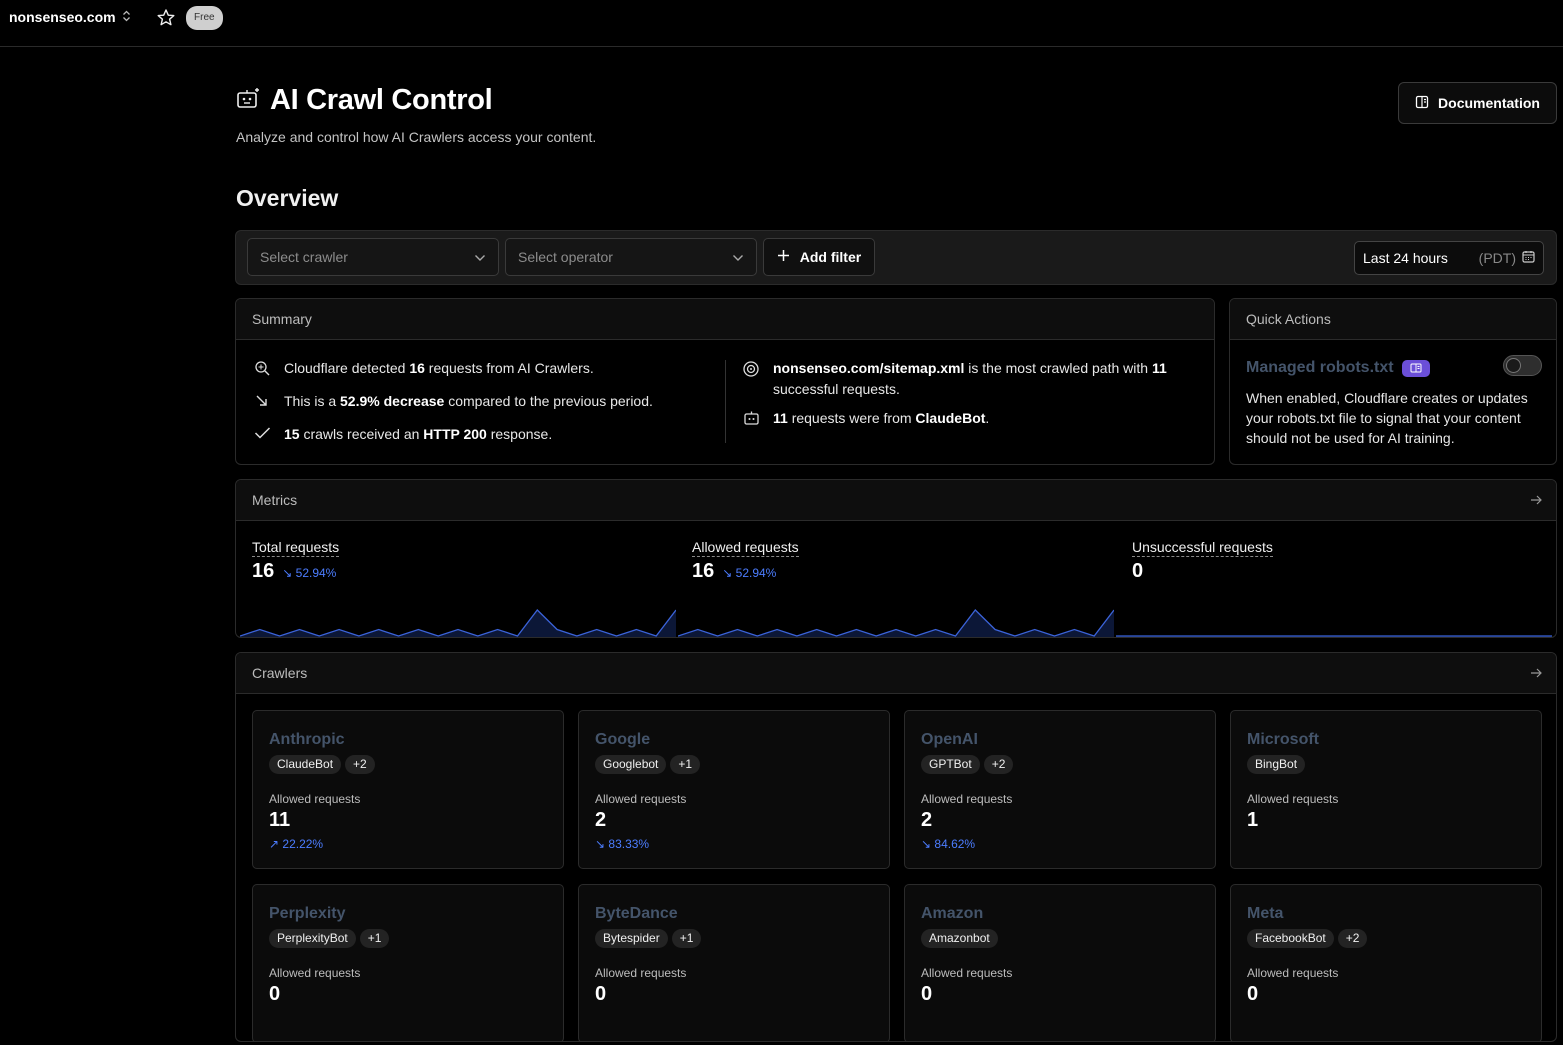 The image size is (1563, 1045). Describe the element at coordinates (305, 764) in the screenshot. I see `bot-tag: ClaudeBot` at that location.